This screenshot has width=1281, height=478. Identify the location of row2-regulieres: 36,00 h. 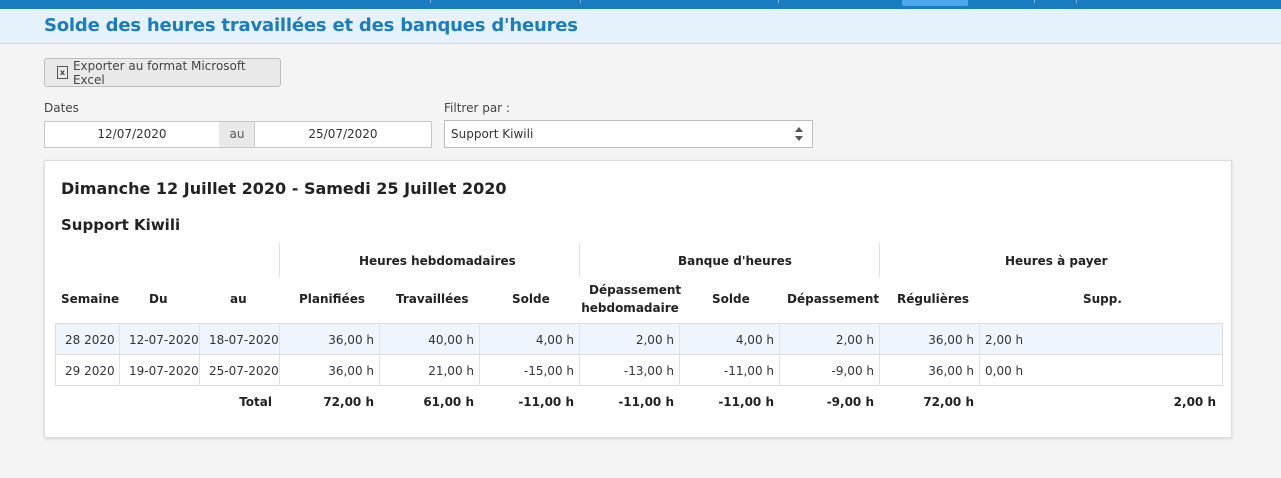
(951, 371).